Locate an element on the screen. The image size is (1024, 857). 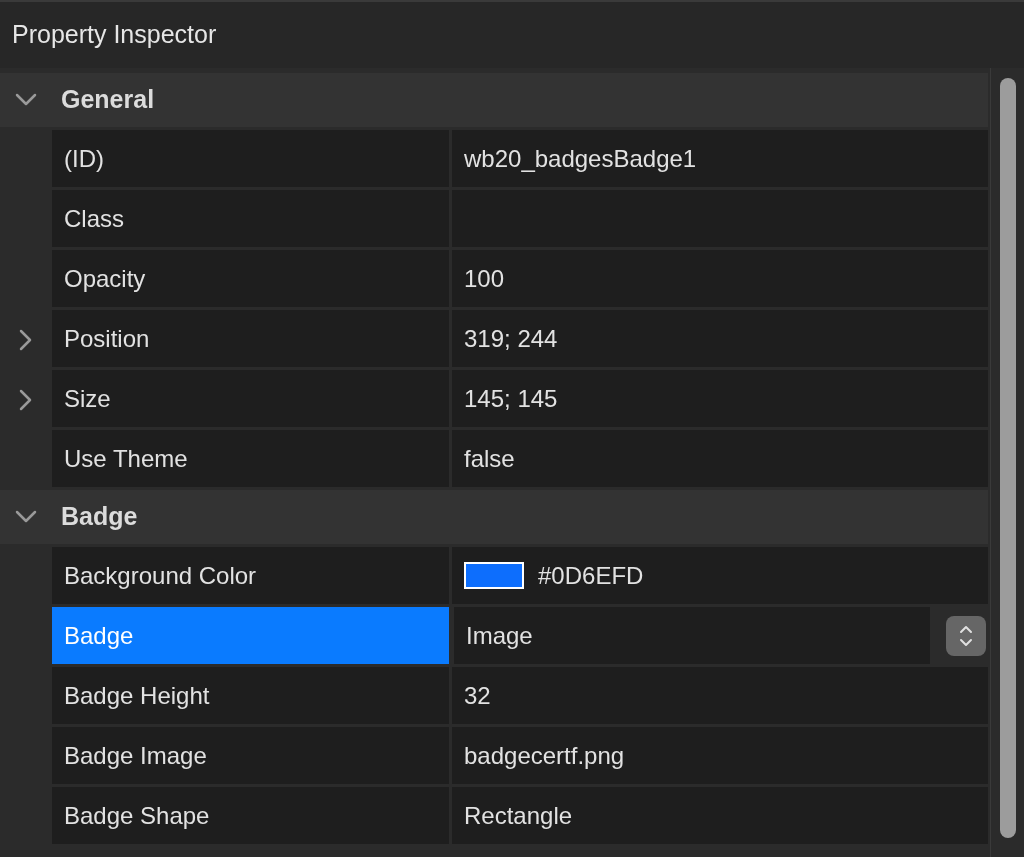
property-value: false is located at coordinates (720, 458).